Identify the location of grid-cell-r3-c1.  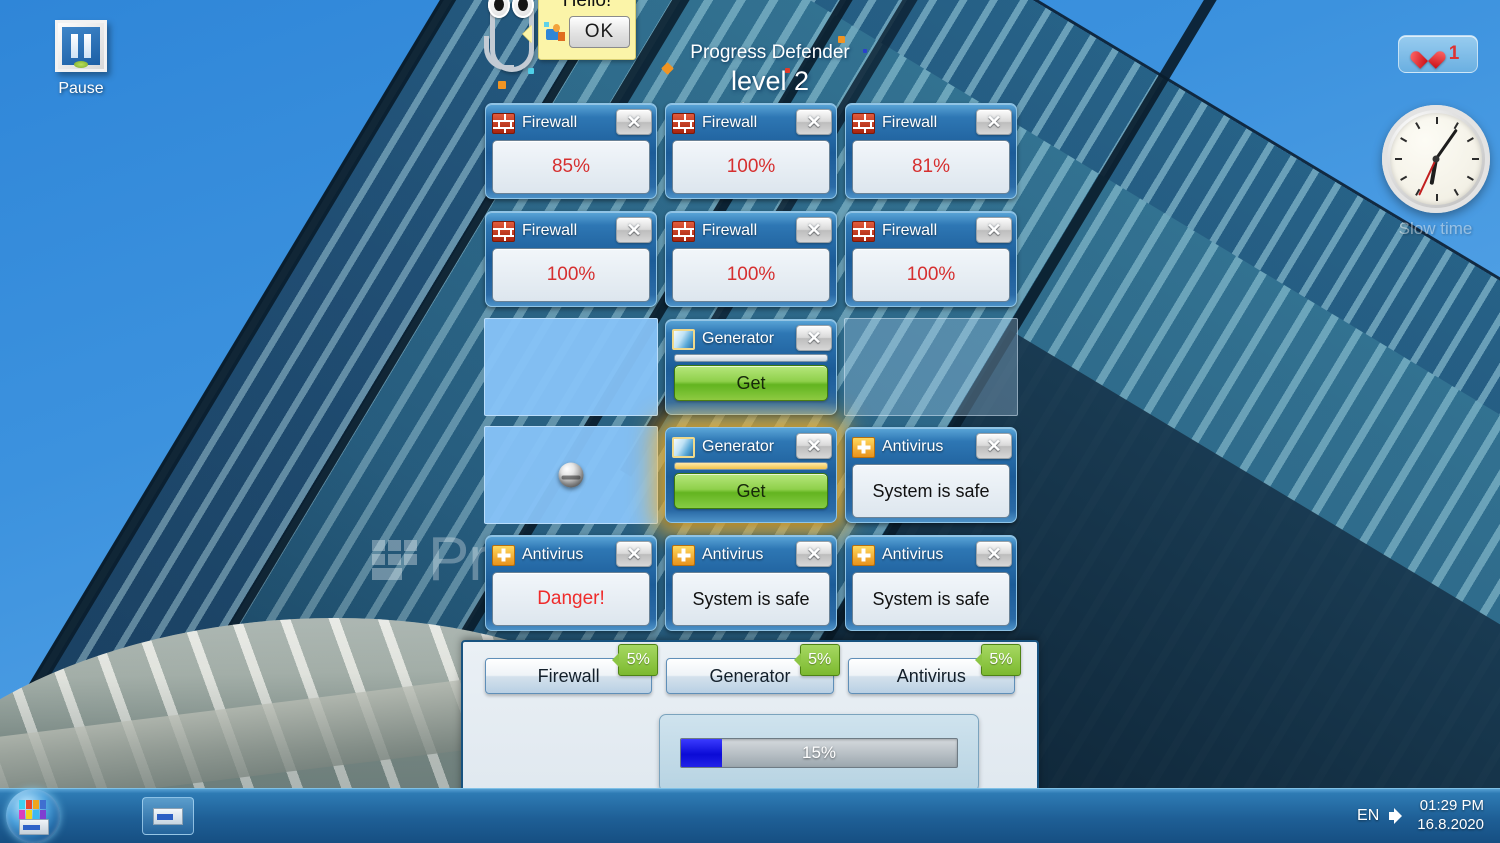
(571, 367).